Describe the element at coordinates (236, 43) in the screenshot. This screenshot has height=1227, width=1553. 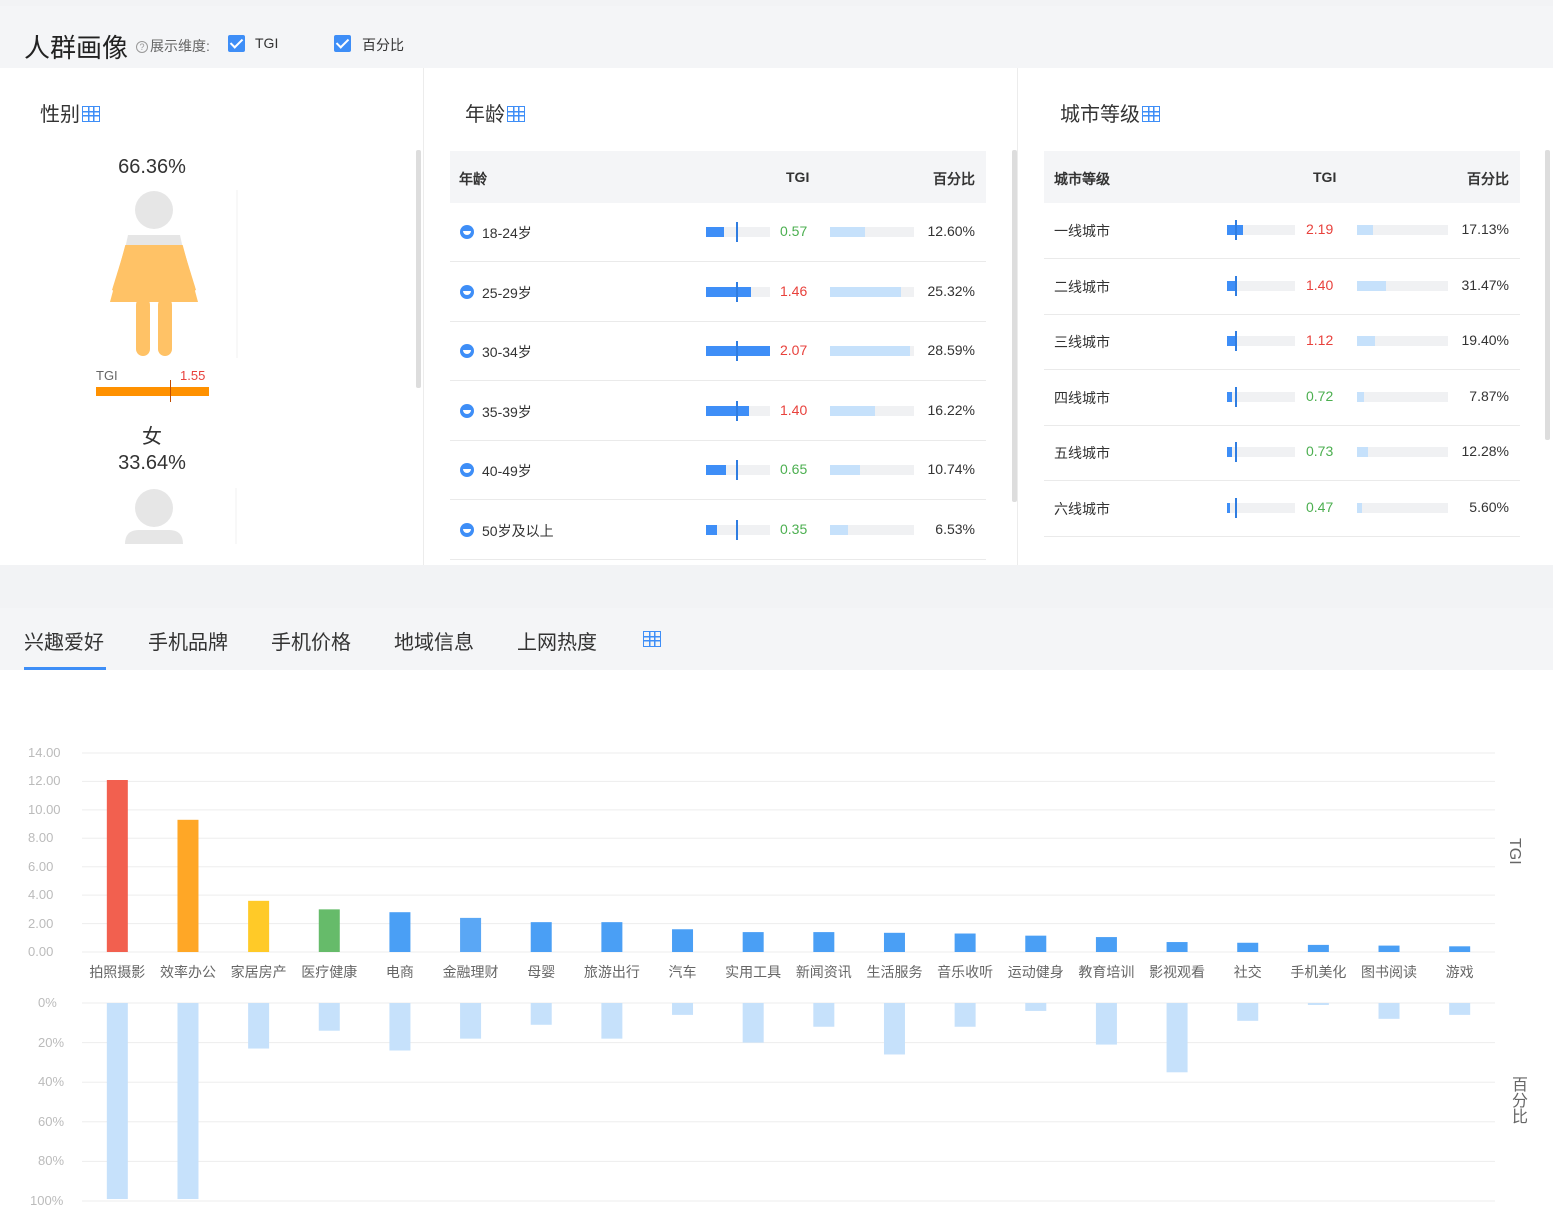
I see `tgi-checkbox` at that location.